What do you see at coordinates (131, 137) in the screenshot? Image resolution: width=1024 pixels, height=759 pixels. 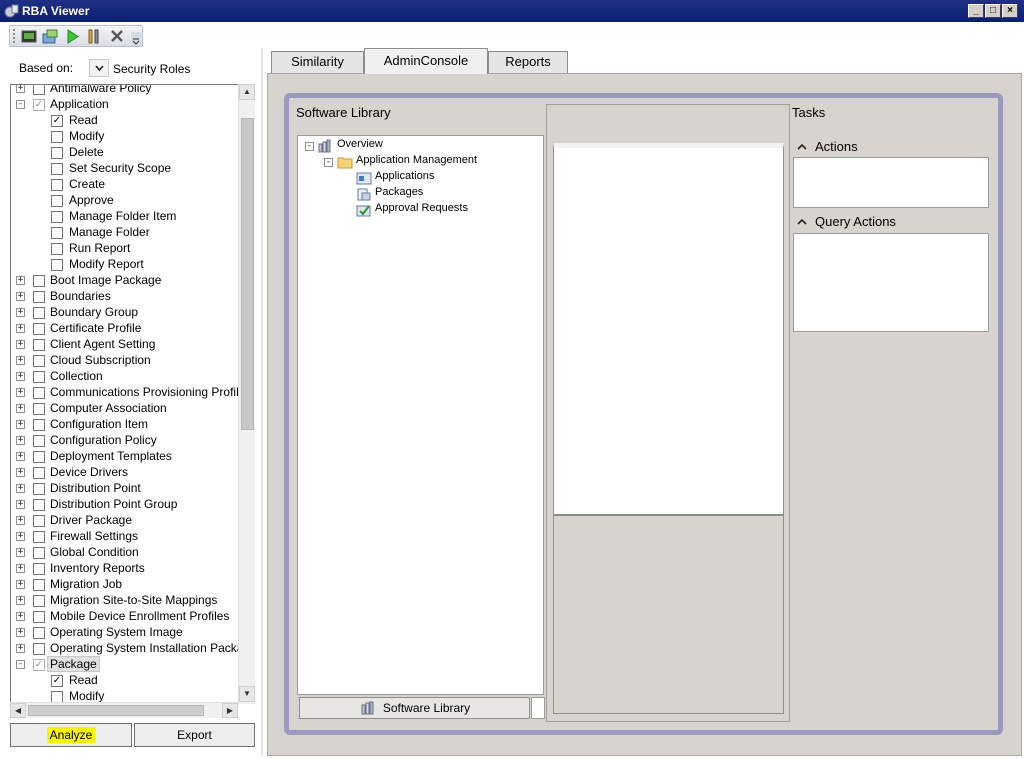 I see `tree-item: Modify` at bounding box center [131, 137].